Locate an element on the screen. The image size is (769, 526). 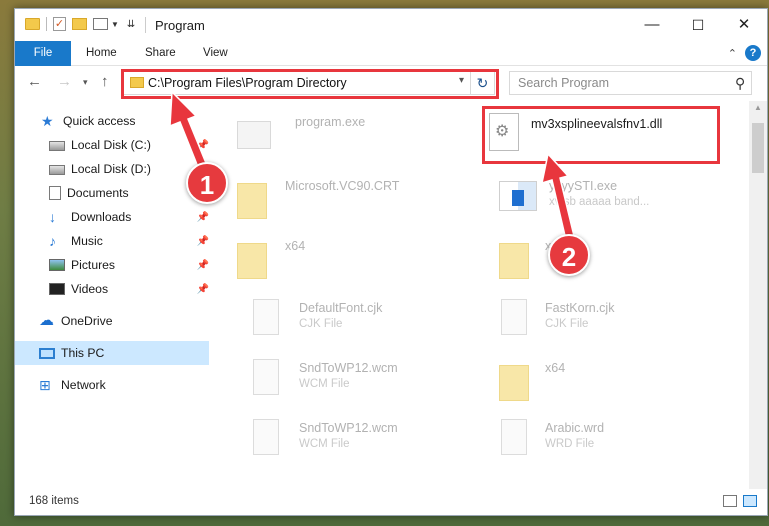
sidebar-item-pictures: Pictures 📌 is located at coordinates (113, 265).